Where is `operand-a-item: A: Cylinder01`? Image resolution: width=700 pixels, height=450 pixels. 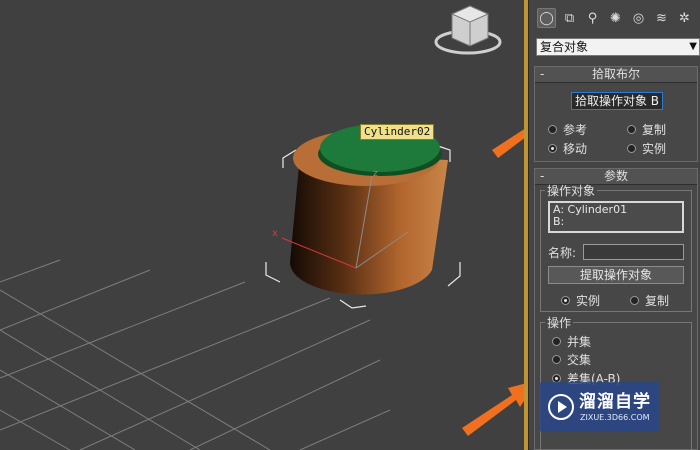
operand-a-item: A: Cylinder01 is located at coordinates (616, 210).